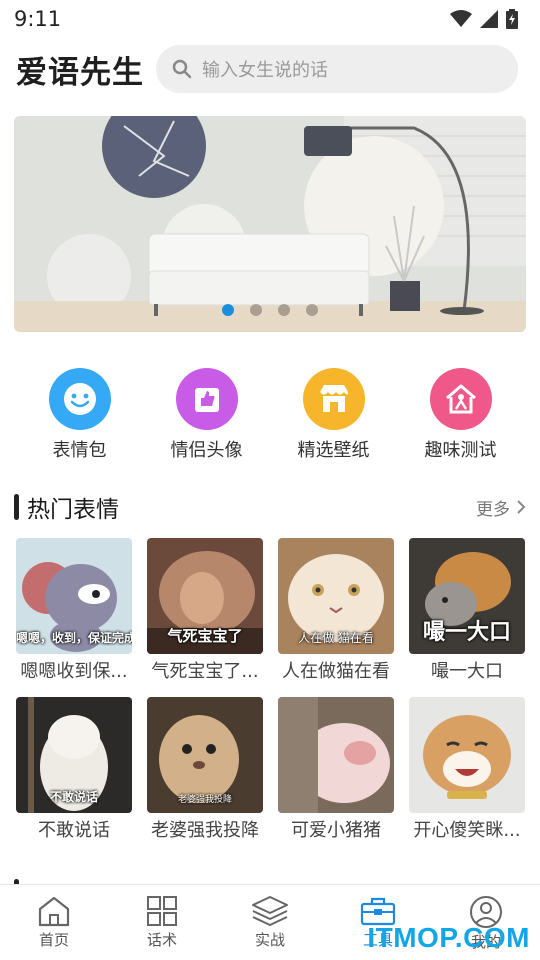 The height and width of the screenshot is (960, 540). What do you see at coordinates (467, 671) in the screenshot?
I see `sticker-title: 嘬一大口` at bounding box center [467, 671].